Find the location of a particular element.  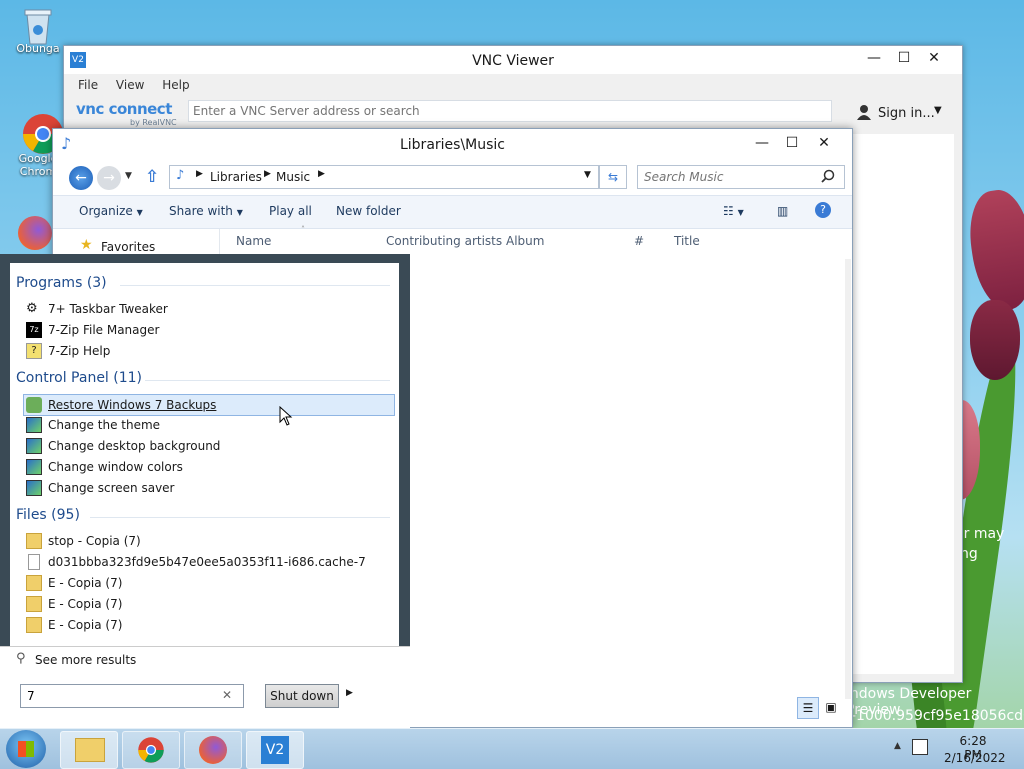

preview-pane-icon: ▥ is located at coordinates (782, 211).